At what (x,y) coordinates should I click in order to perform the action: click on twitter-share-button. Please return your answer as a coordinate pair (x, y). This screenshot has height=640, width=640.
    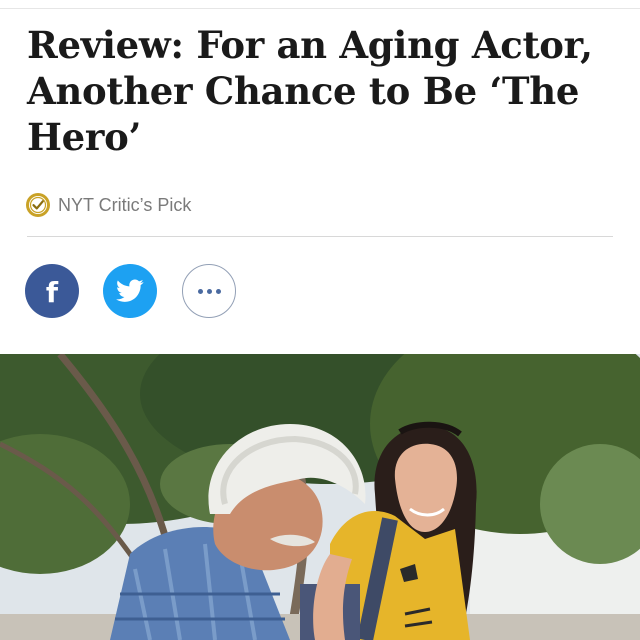
    Looking at the image, I should click on (130, 291).